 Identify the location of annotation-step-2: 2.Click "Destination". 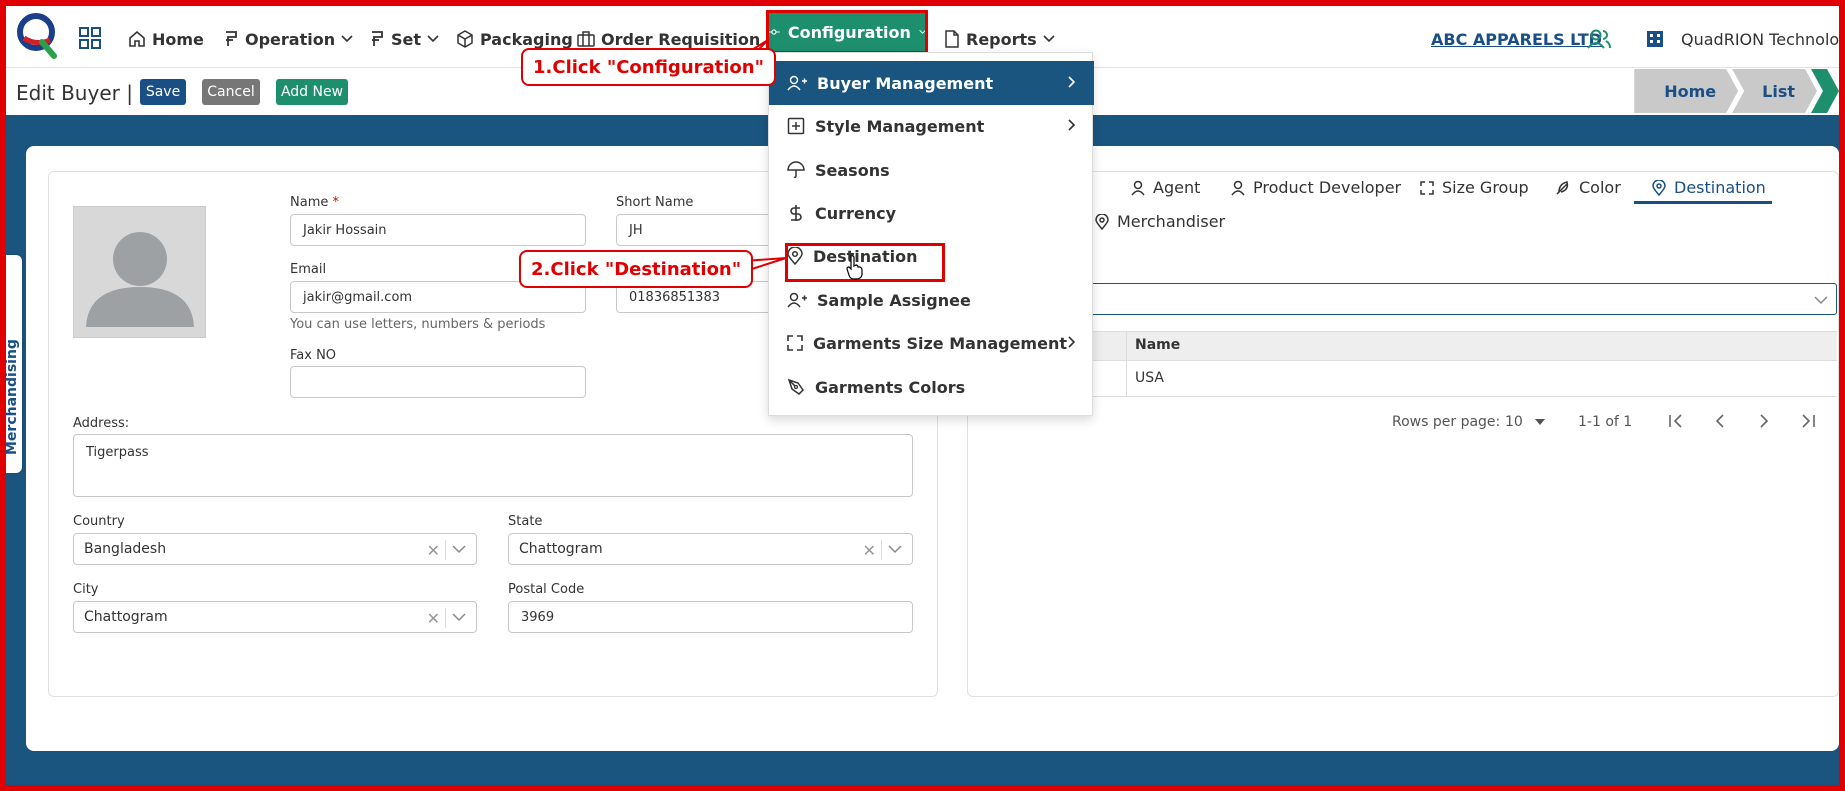
(636, 269).